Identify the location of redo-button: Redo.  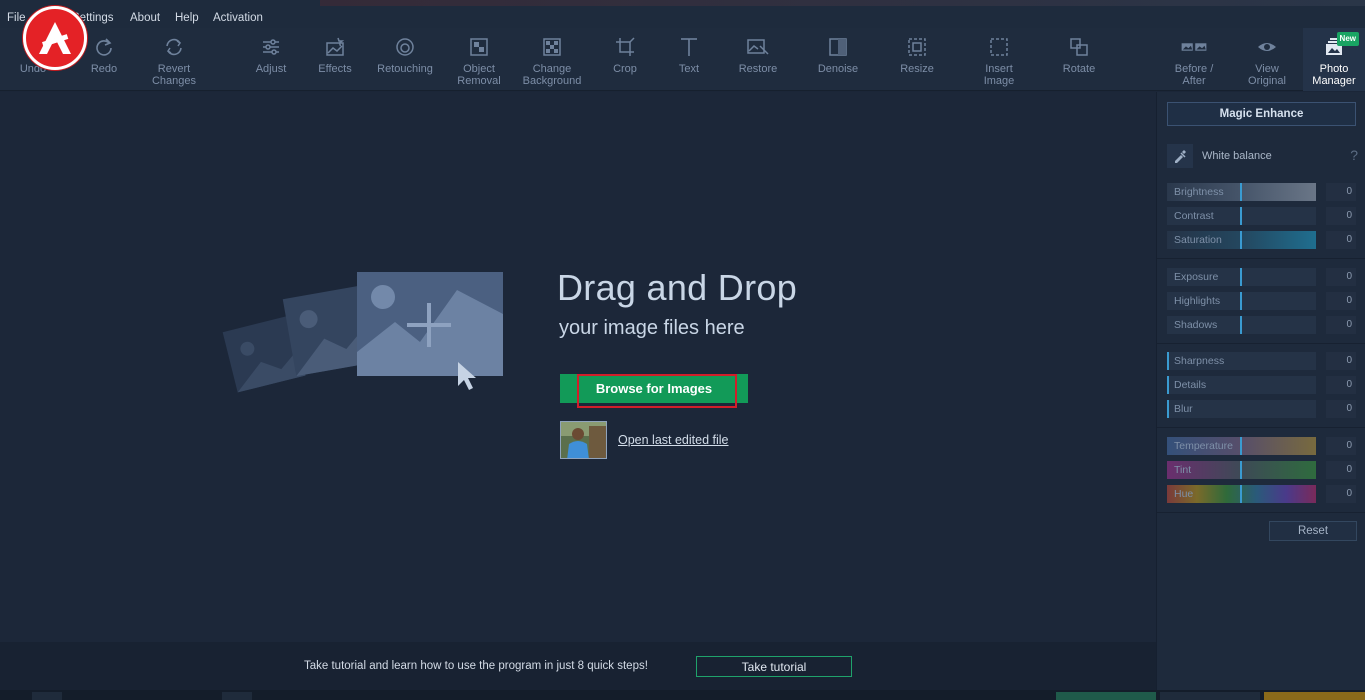
(104, 59).